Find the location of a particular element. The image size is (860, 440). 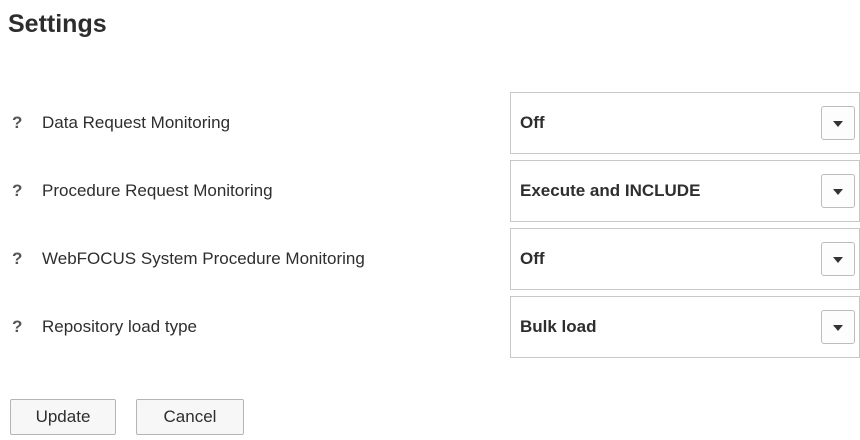

setting-label: WebFOCUS System Procedure Monitoring is located at coordinates (203, 258).